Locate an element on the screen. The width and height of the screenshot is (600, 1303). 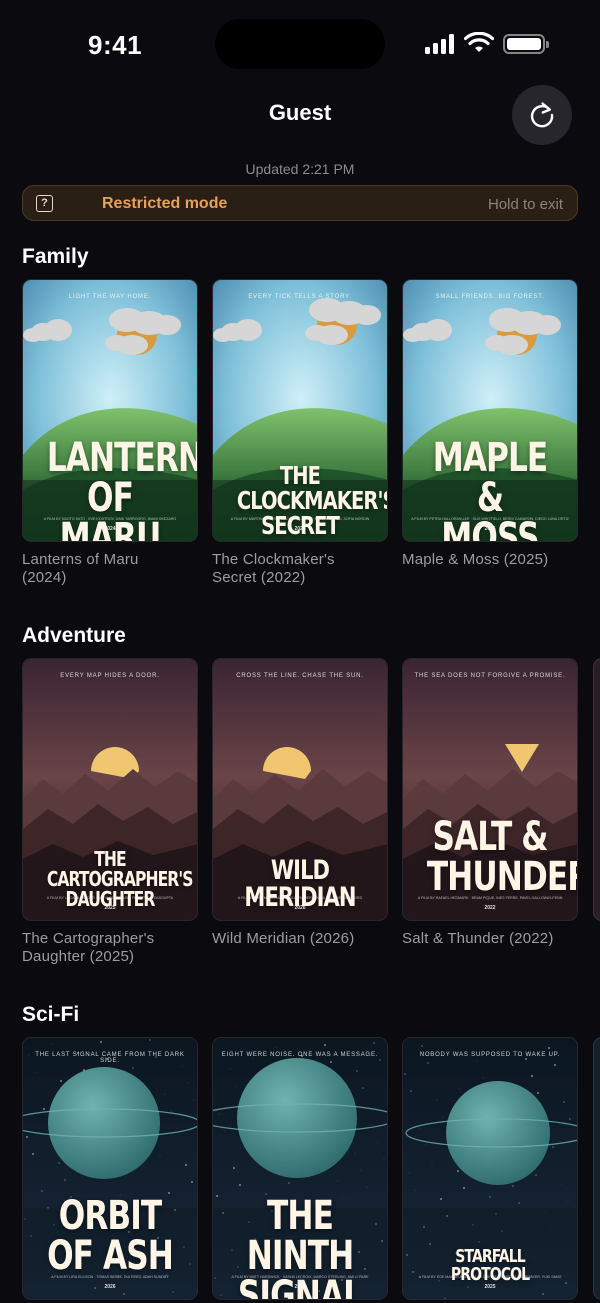
poster-tagline: The last signal came from the dark side. is located at coordinates (110, 1058).